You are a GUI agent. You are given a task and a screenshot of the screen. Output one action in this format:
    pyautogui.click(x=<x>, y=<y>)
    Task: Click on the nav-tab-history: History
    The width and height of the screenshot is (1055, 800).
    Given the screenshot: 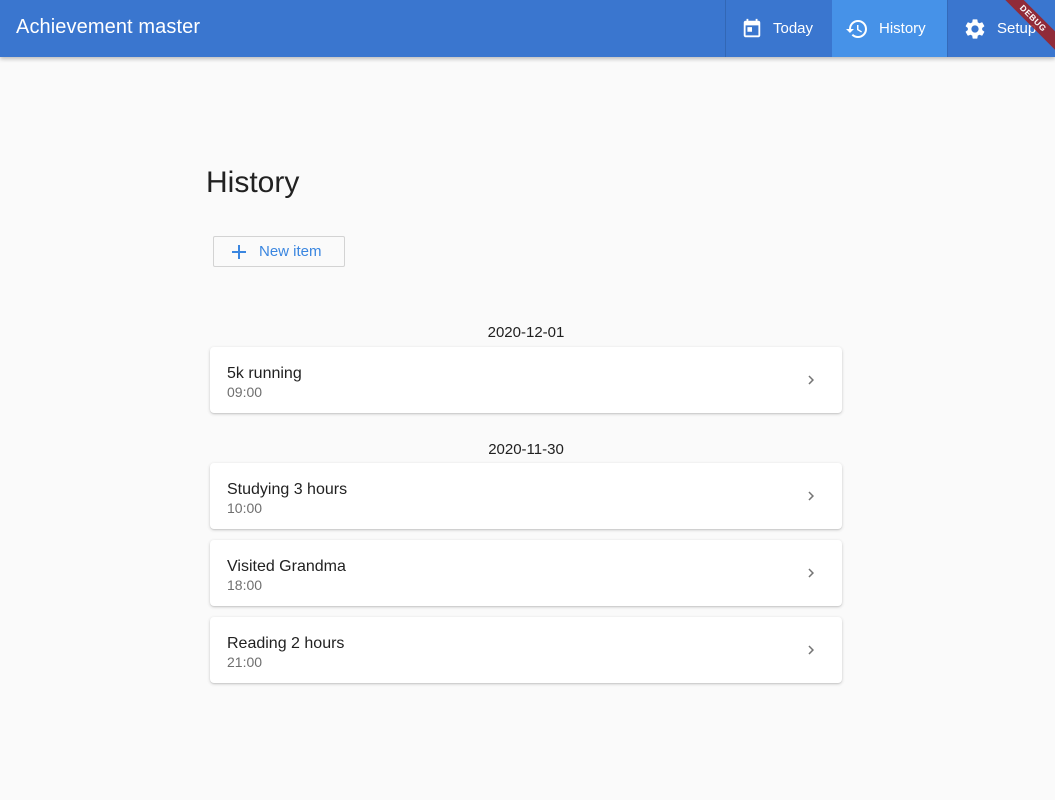 What is the action you would take?
    pyautogui.click(x=889, y=28)
    